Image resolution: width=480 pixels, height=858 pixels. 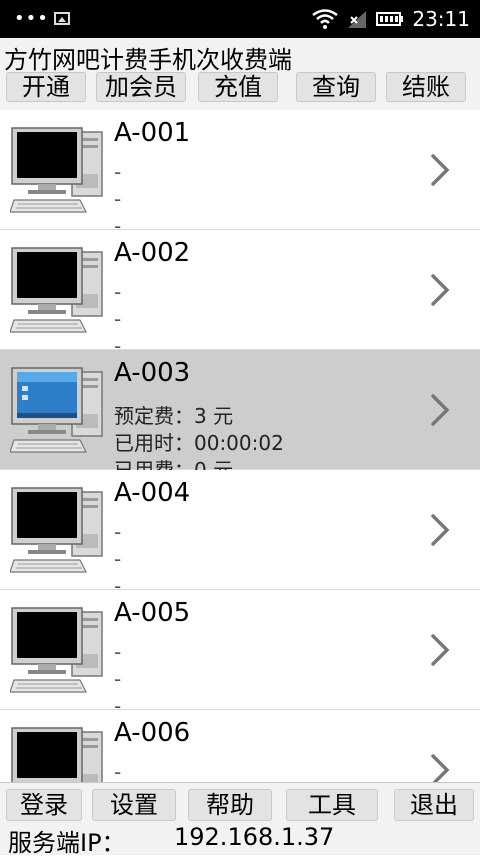 I want to click on computer-row: A-006 -, so click(x=240, y=746).